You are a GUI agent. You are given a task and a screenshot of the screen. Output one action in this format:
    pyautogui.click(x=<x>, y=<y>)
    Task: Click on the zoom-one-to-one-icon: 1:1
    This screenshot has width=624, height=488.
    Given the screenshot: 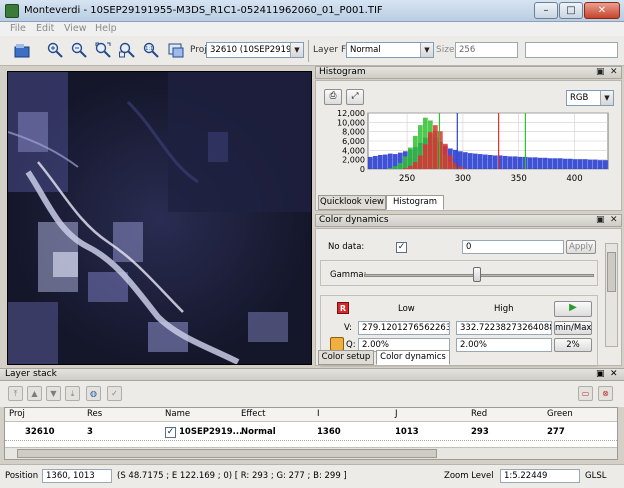 What is the action you would take?
    pyautogui.click(x=151, y=50)
    